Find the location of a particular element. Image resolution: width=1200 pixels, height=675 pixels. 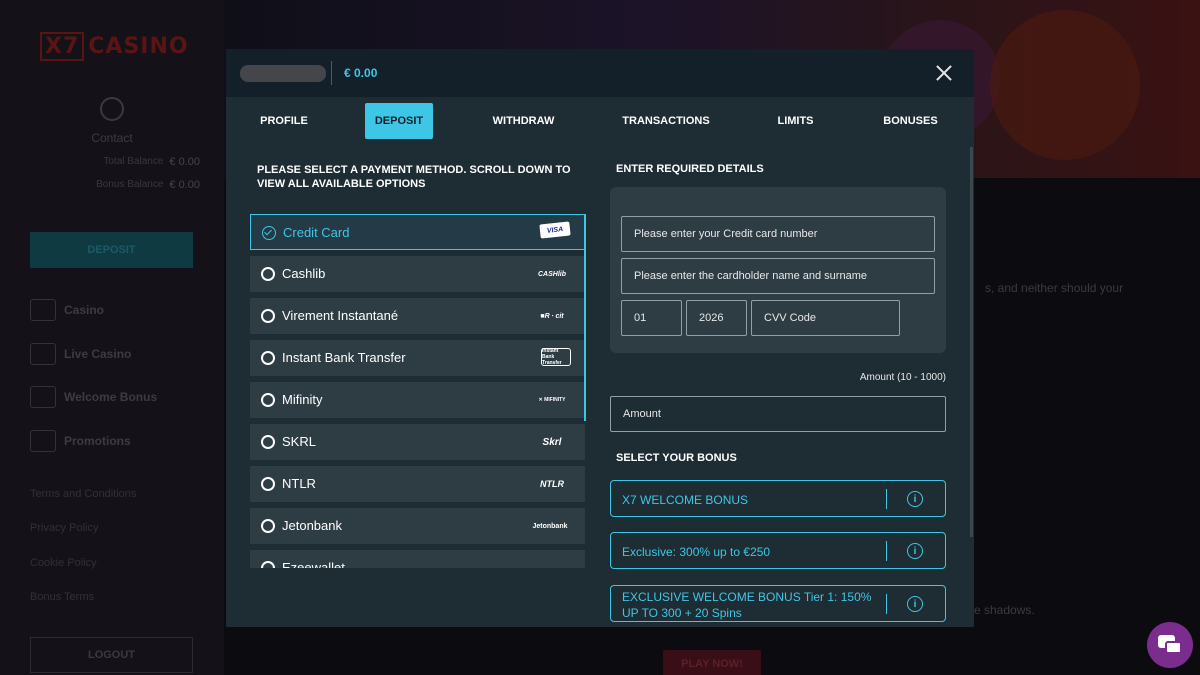

payment-method-label: Instant Bank Transfer is located at coordinates (344, 357).